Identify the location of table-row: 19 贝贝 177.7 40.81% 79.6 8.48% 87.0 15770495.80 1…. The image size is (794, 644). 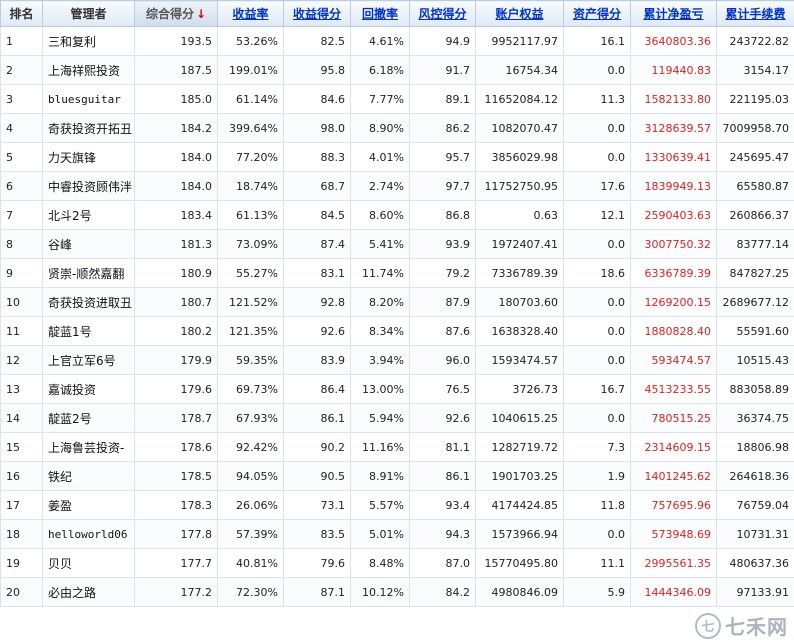
(397, 563).